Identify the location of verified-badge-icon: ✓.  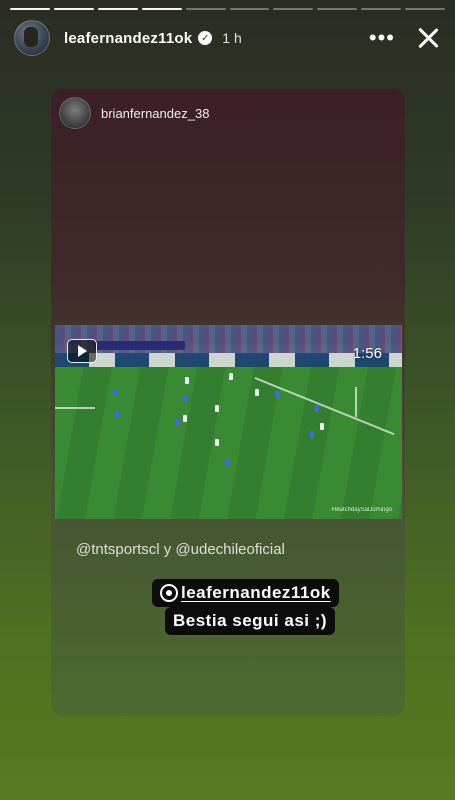
(205, 38).